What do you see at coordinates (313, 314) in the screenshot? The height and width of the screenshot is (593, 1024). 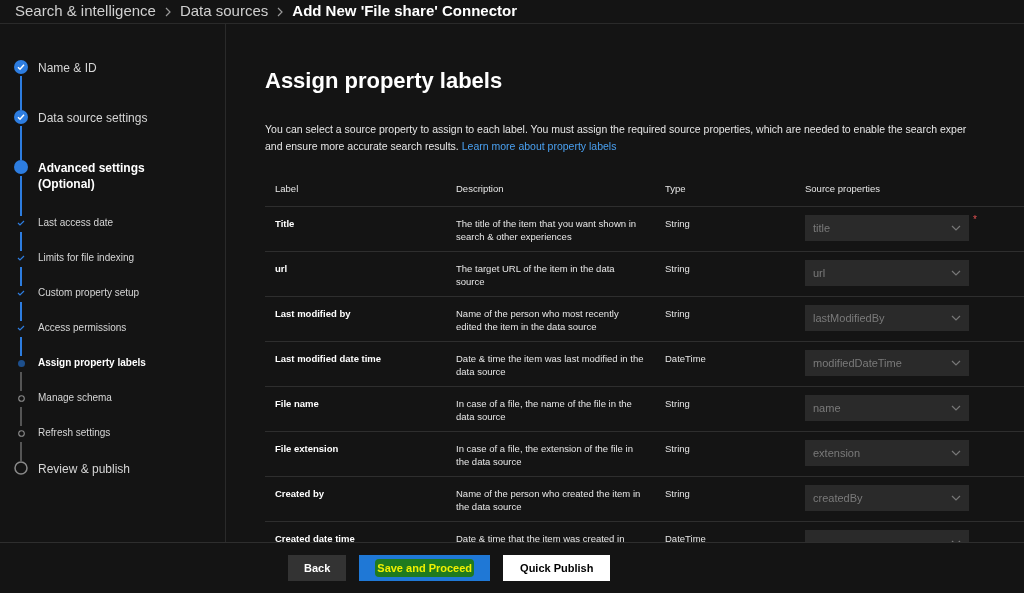 I see `label-cell-text: Last modified by` at bounding box center [313, 314].